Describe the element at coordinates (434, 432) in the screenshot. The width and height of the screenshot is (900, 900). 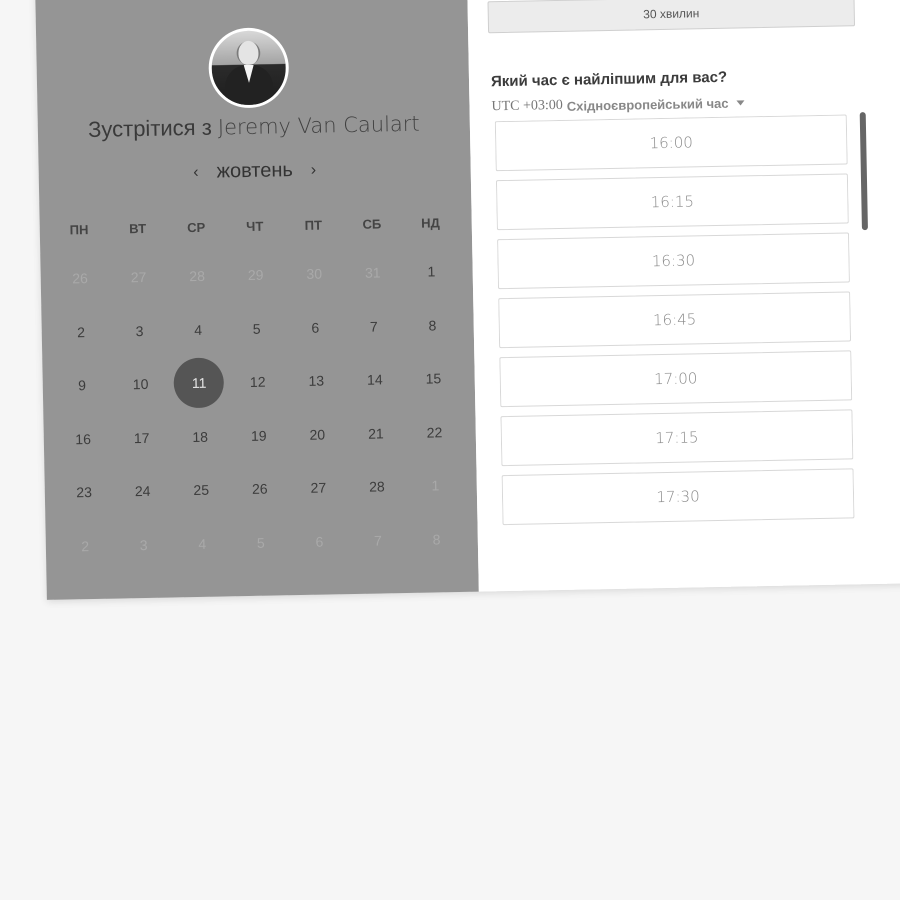
I see `calendar-day-number: 22` at that location.